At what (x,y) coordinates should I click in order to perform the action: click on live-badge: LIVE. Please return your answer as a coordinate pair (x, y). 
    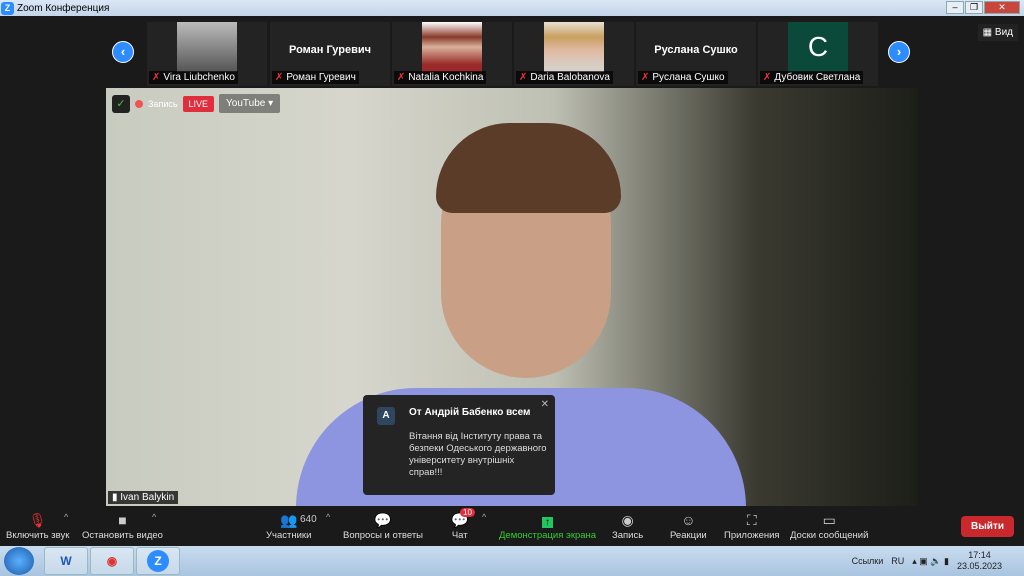
    Looking at the image, I should click on (198, 103).